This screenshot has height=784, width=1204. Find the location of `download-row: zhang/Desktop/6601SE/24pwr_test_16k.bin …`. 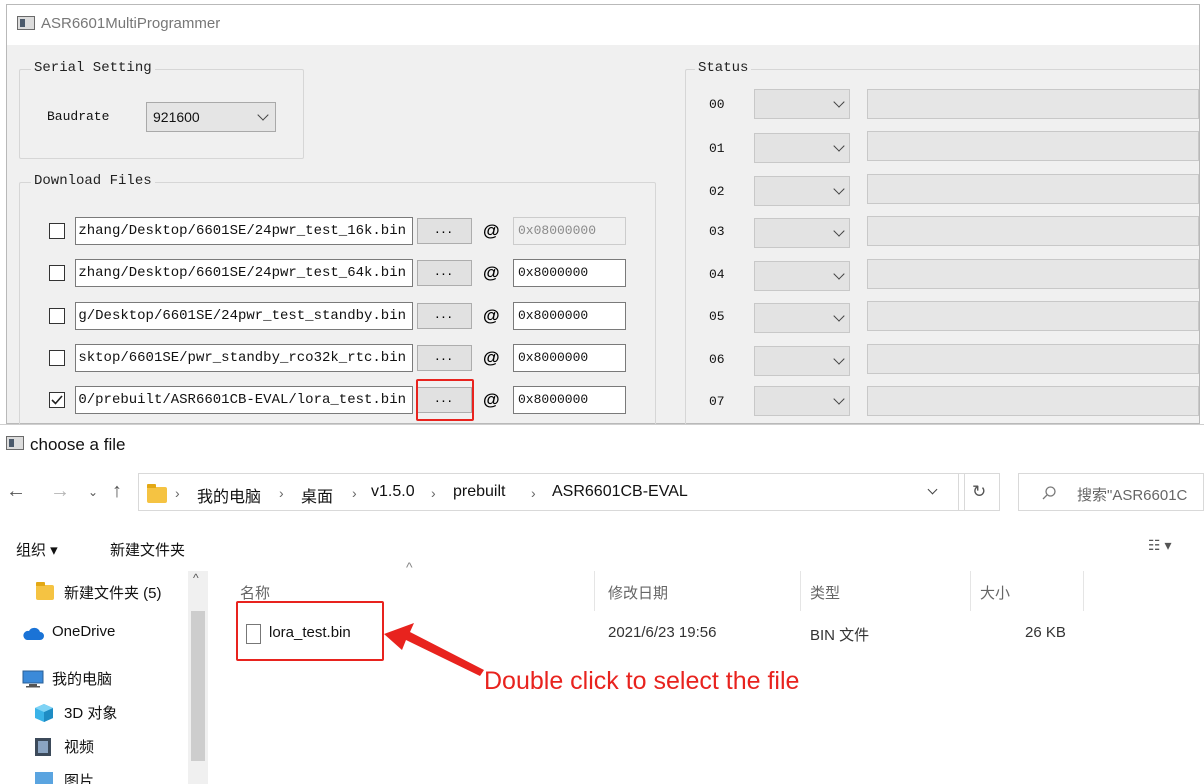

download-row: zhang/Desktop/6601SE/24pwr_test_16k.bin … is located at coordinates (327, 232).